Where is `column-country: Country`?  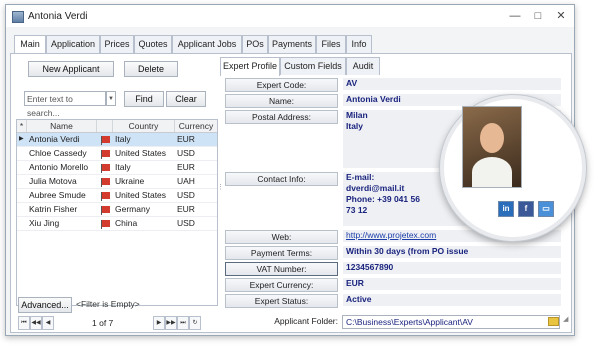
column-country: Country is located at coordinates (144, 126).